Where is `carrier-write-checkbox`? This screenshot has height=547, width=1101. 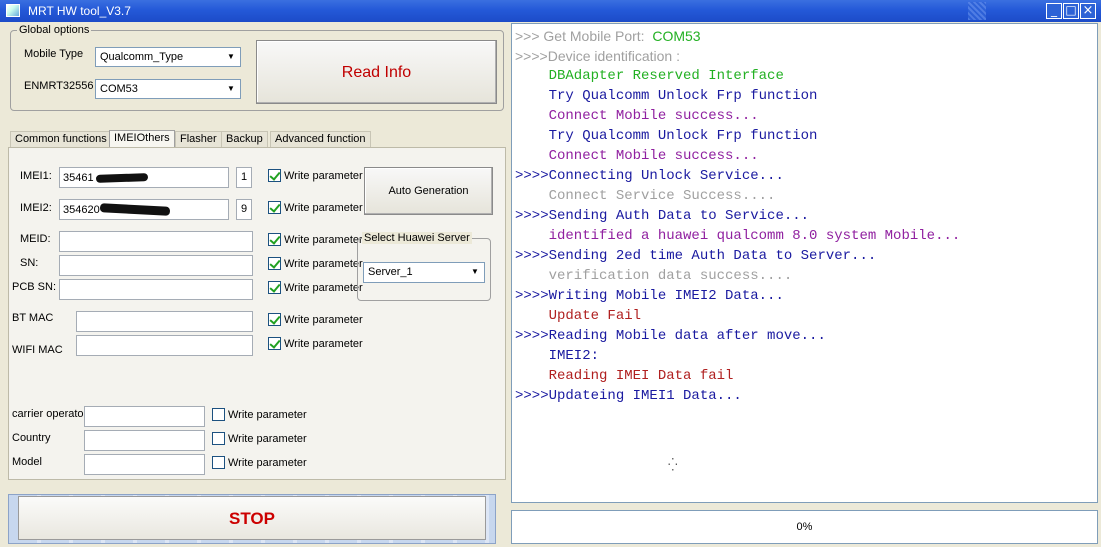
carrier-write-checkbox is located at coordinates (218, 414).